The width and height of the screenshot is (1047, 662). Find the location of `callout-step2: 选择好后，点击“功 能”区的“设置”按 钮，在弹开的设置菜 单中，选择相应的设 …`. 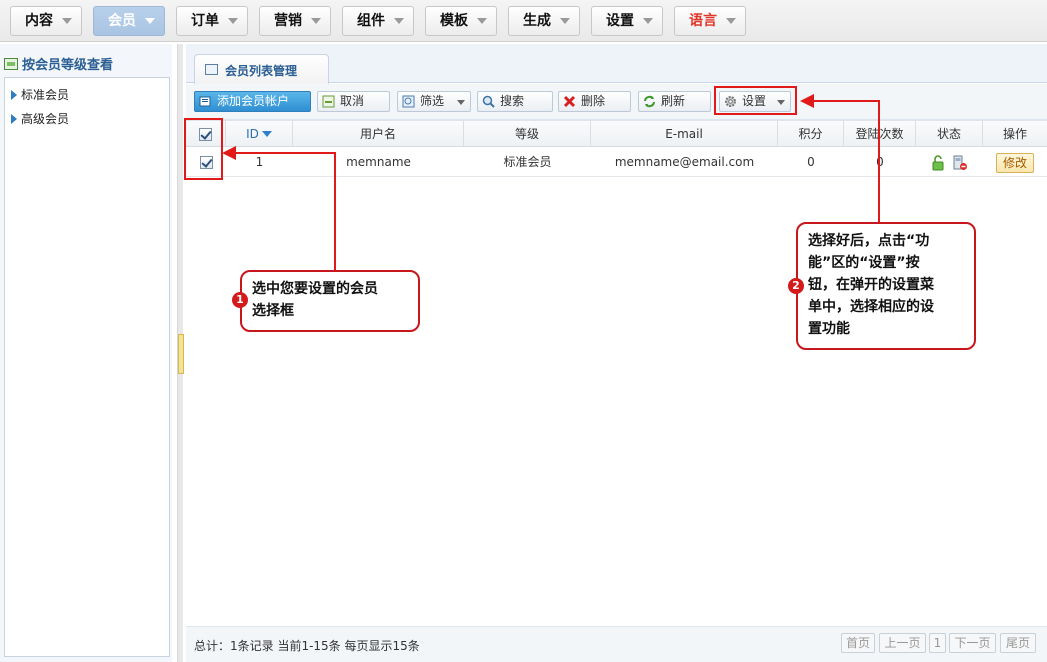

callout-step2: 选择好后，点击“功 能”区的“设置”按 钮，在弹开的设置菜 单中，选择相应的设 … is located at coordinates (886, 286).